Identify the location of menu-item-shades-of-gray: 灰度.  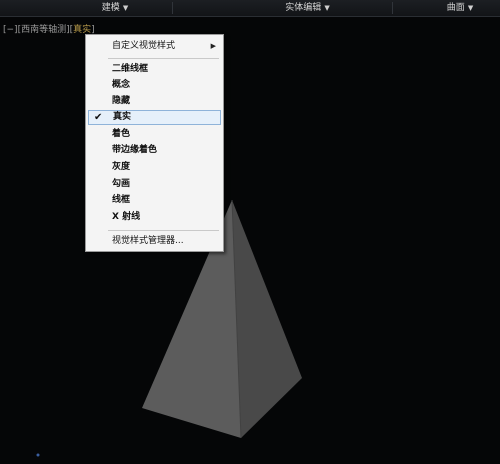
(154, 167).